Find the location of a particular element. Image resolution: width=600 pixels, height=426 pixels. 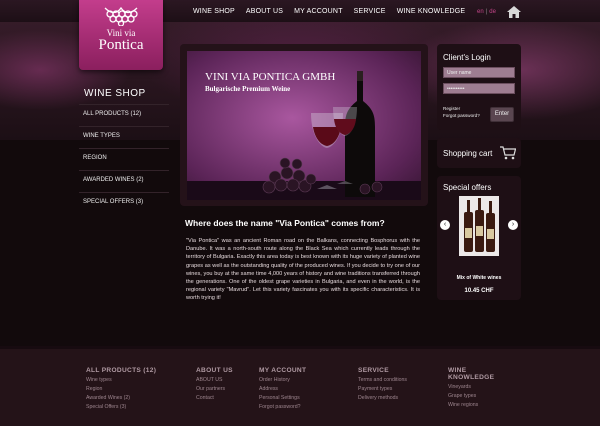

login-links: Register Forgot password? is located at coordinates (461, 112).